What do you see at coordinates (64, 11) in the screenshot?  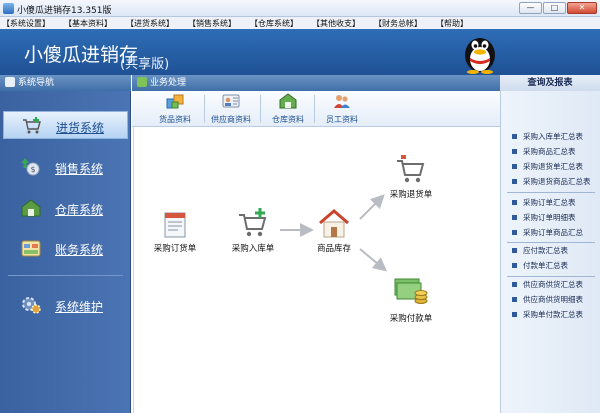 I see `window-title: 小傻瓜进销存13.351版` at bounding box center [64, 11].